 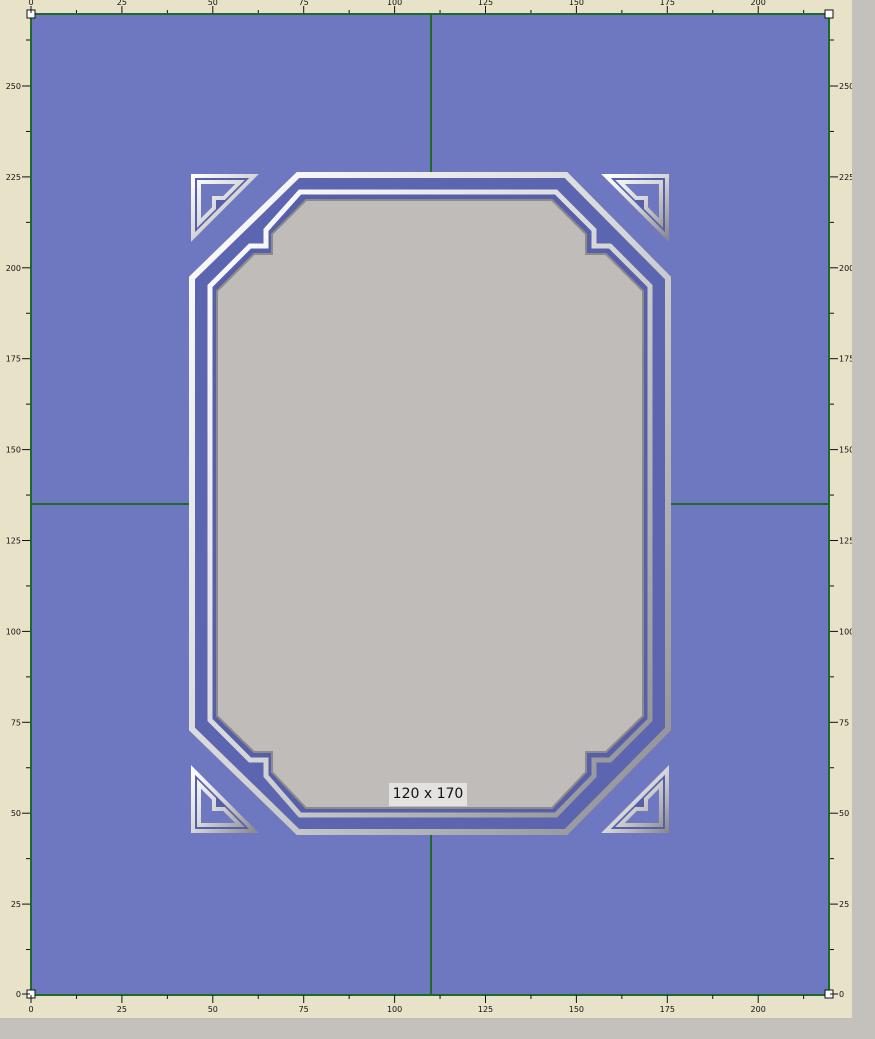 I want to click on ruler-left-label: 225, so click(x=13, y=177).